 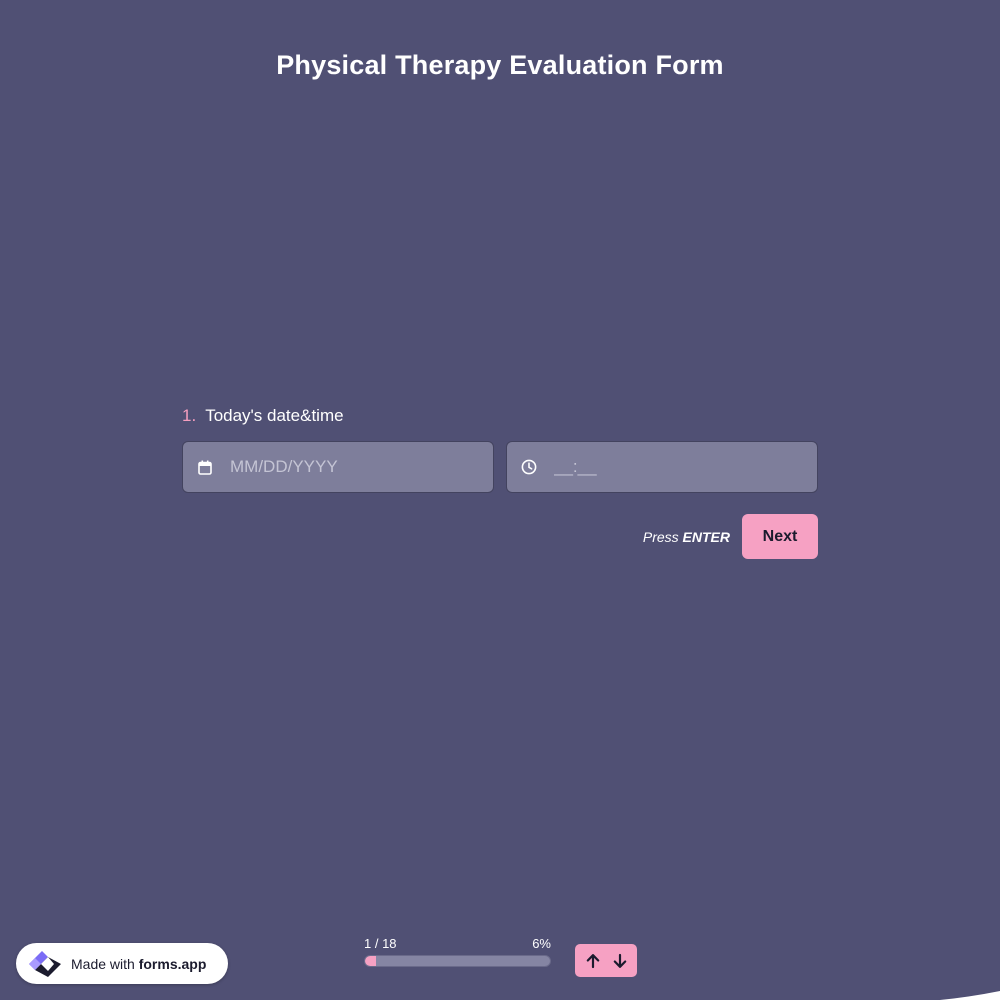 I want to click on time-input, so click(x=679, y=467).